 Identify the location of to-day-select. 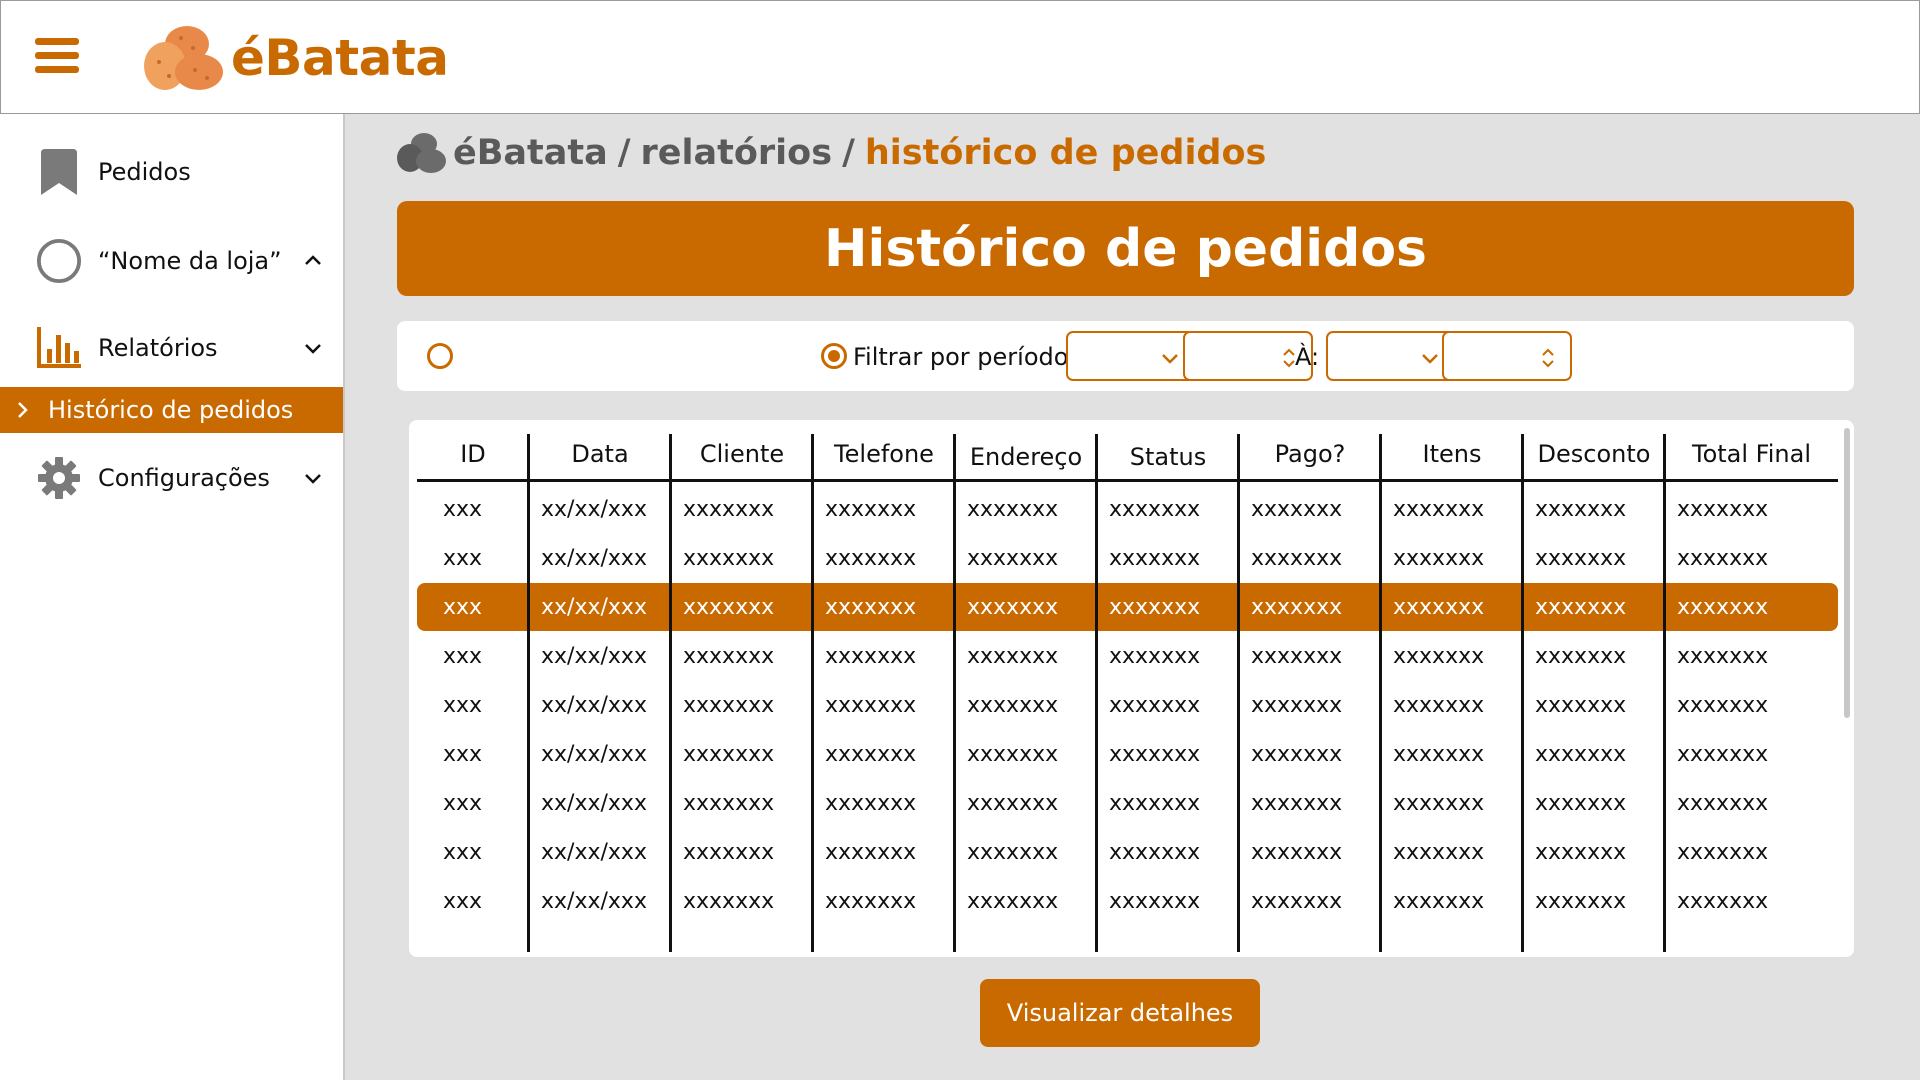
(1391, 356).